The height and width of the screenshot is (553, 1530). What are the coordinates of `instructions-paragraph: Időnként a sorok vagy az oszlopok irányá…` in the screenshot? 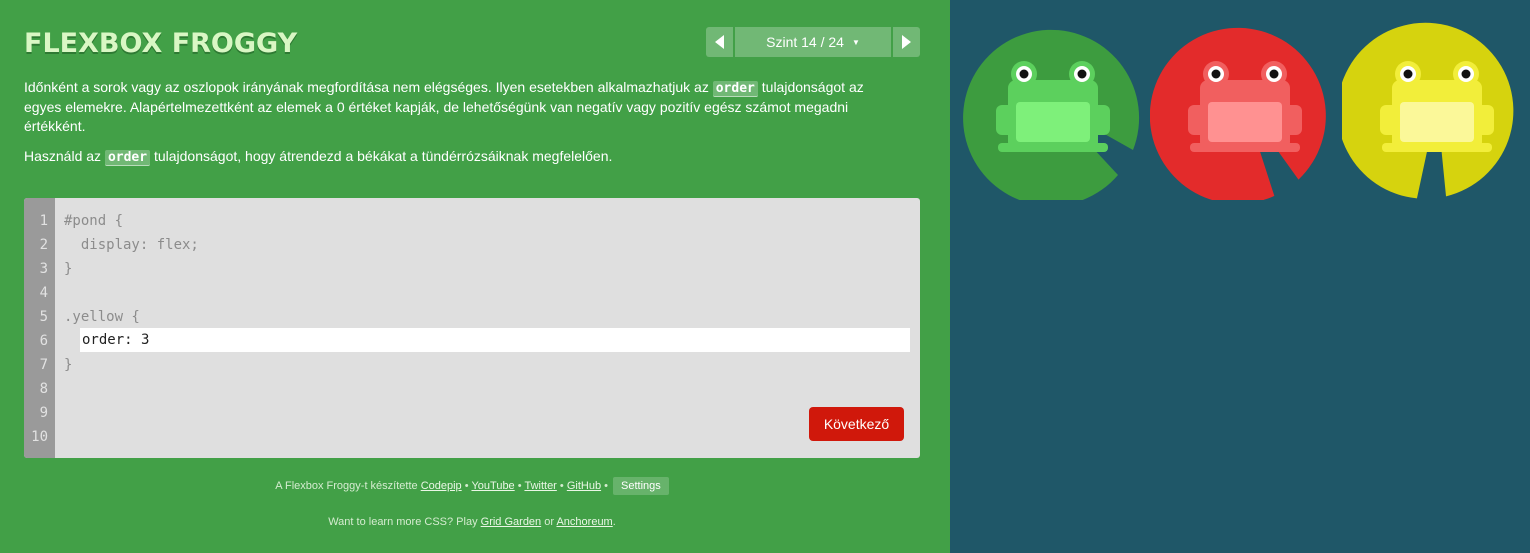 It's located at (459, 107).